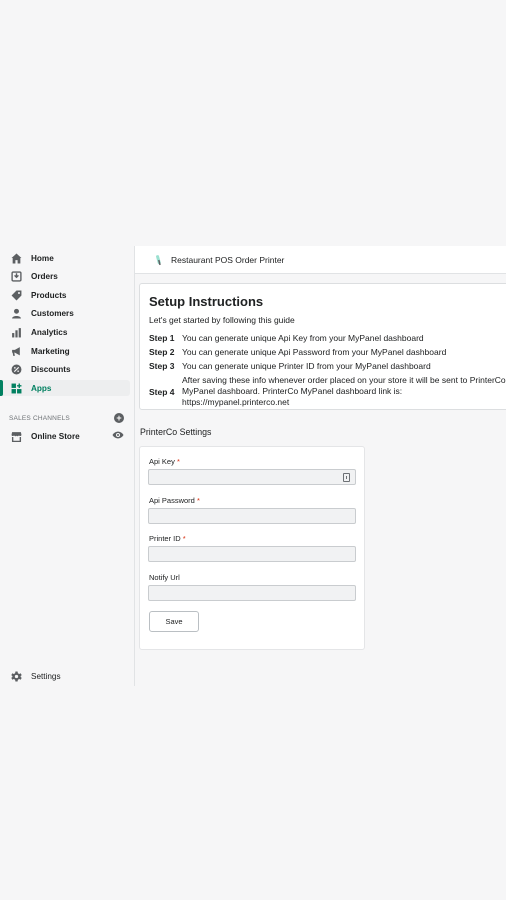 The image size is (506, 900). I want to click on gear-icon, so click(16, 676).